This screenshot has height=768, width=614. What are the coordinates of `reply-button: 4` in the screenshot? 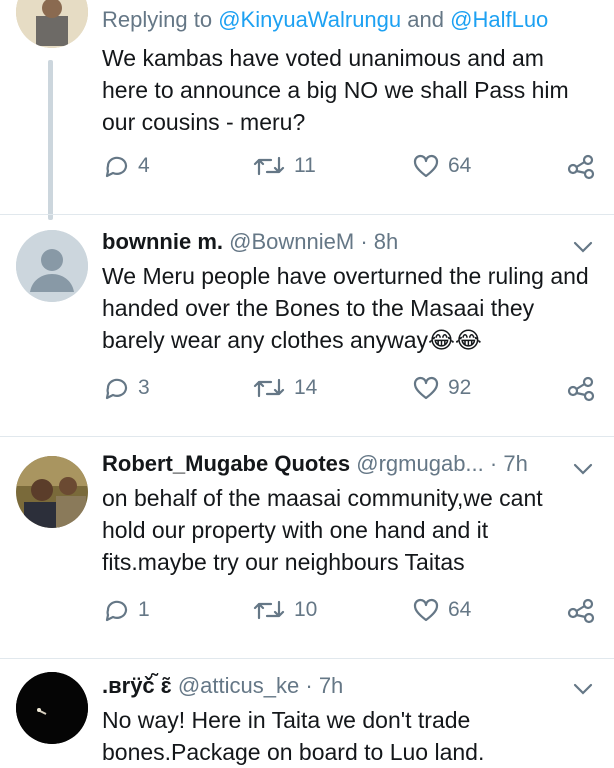 It's located at (126, 166).